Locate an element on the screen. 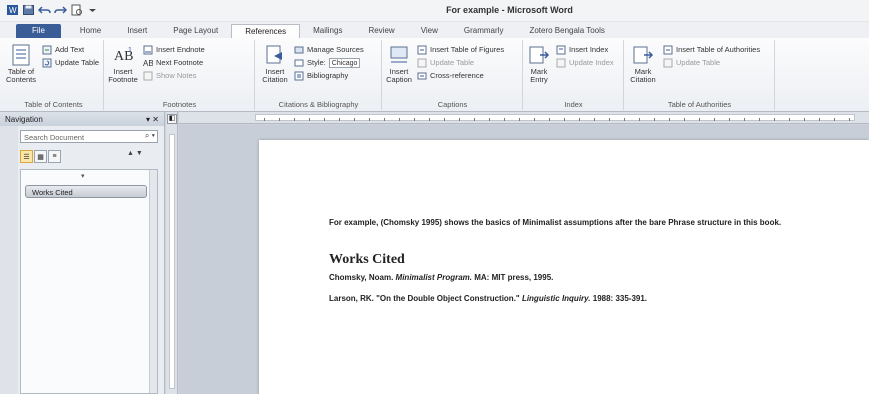  tab-references: References is located at coordinates (266, 31).